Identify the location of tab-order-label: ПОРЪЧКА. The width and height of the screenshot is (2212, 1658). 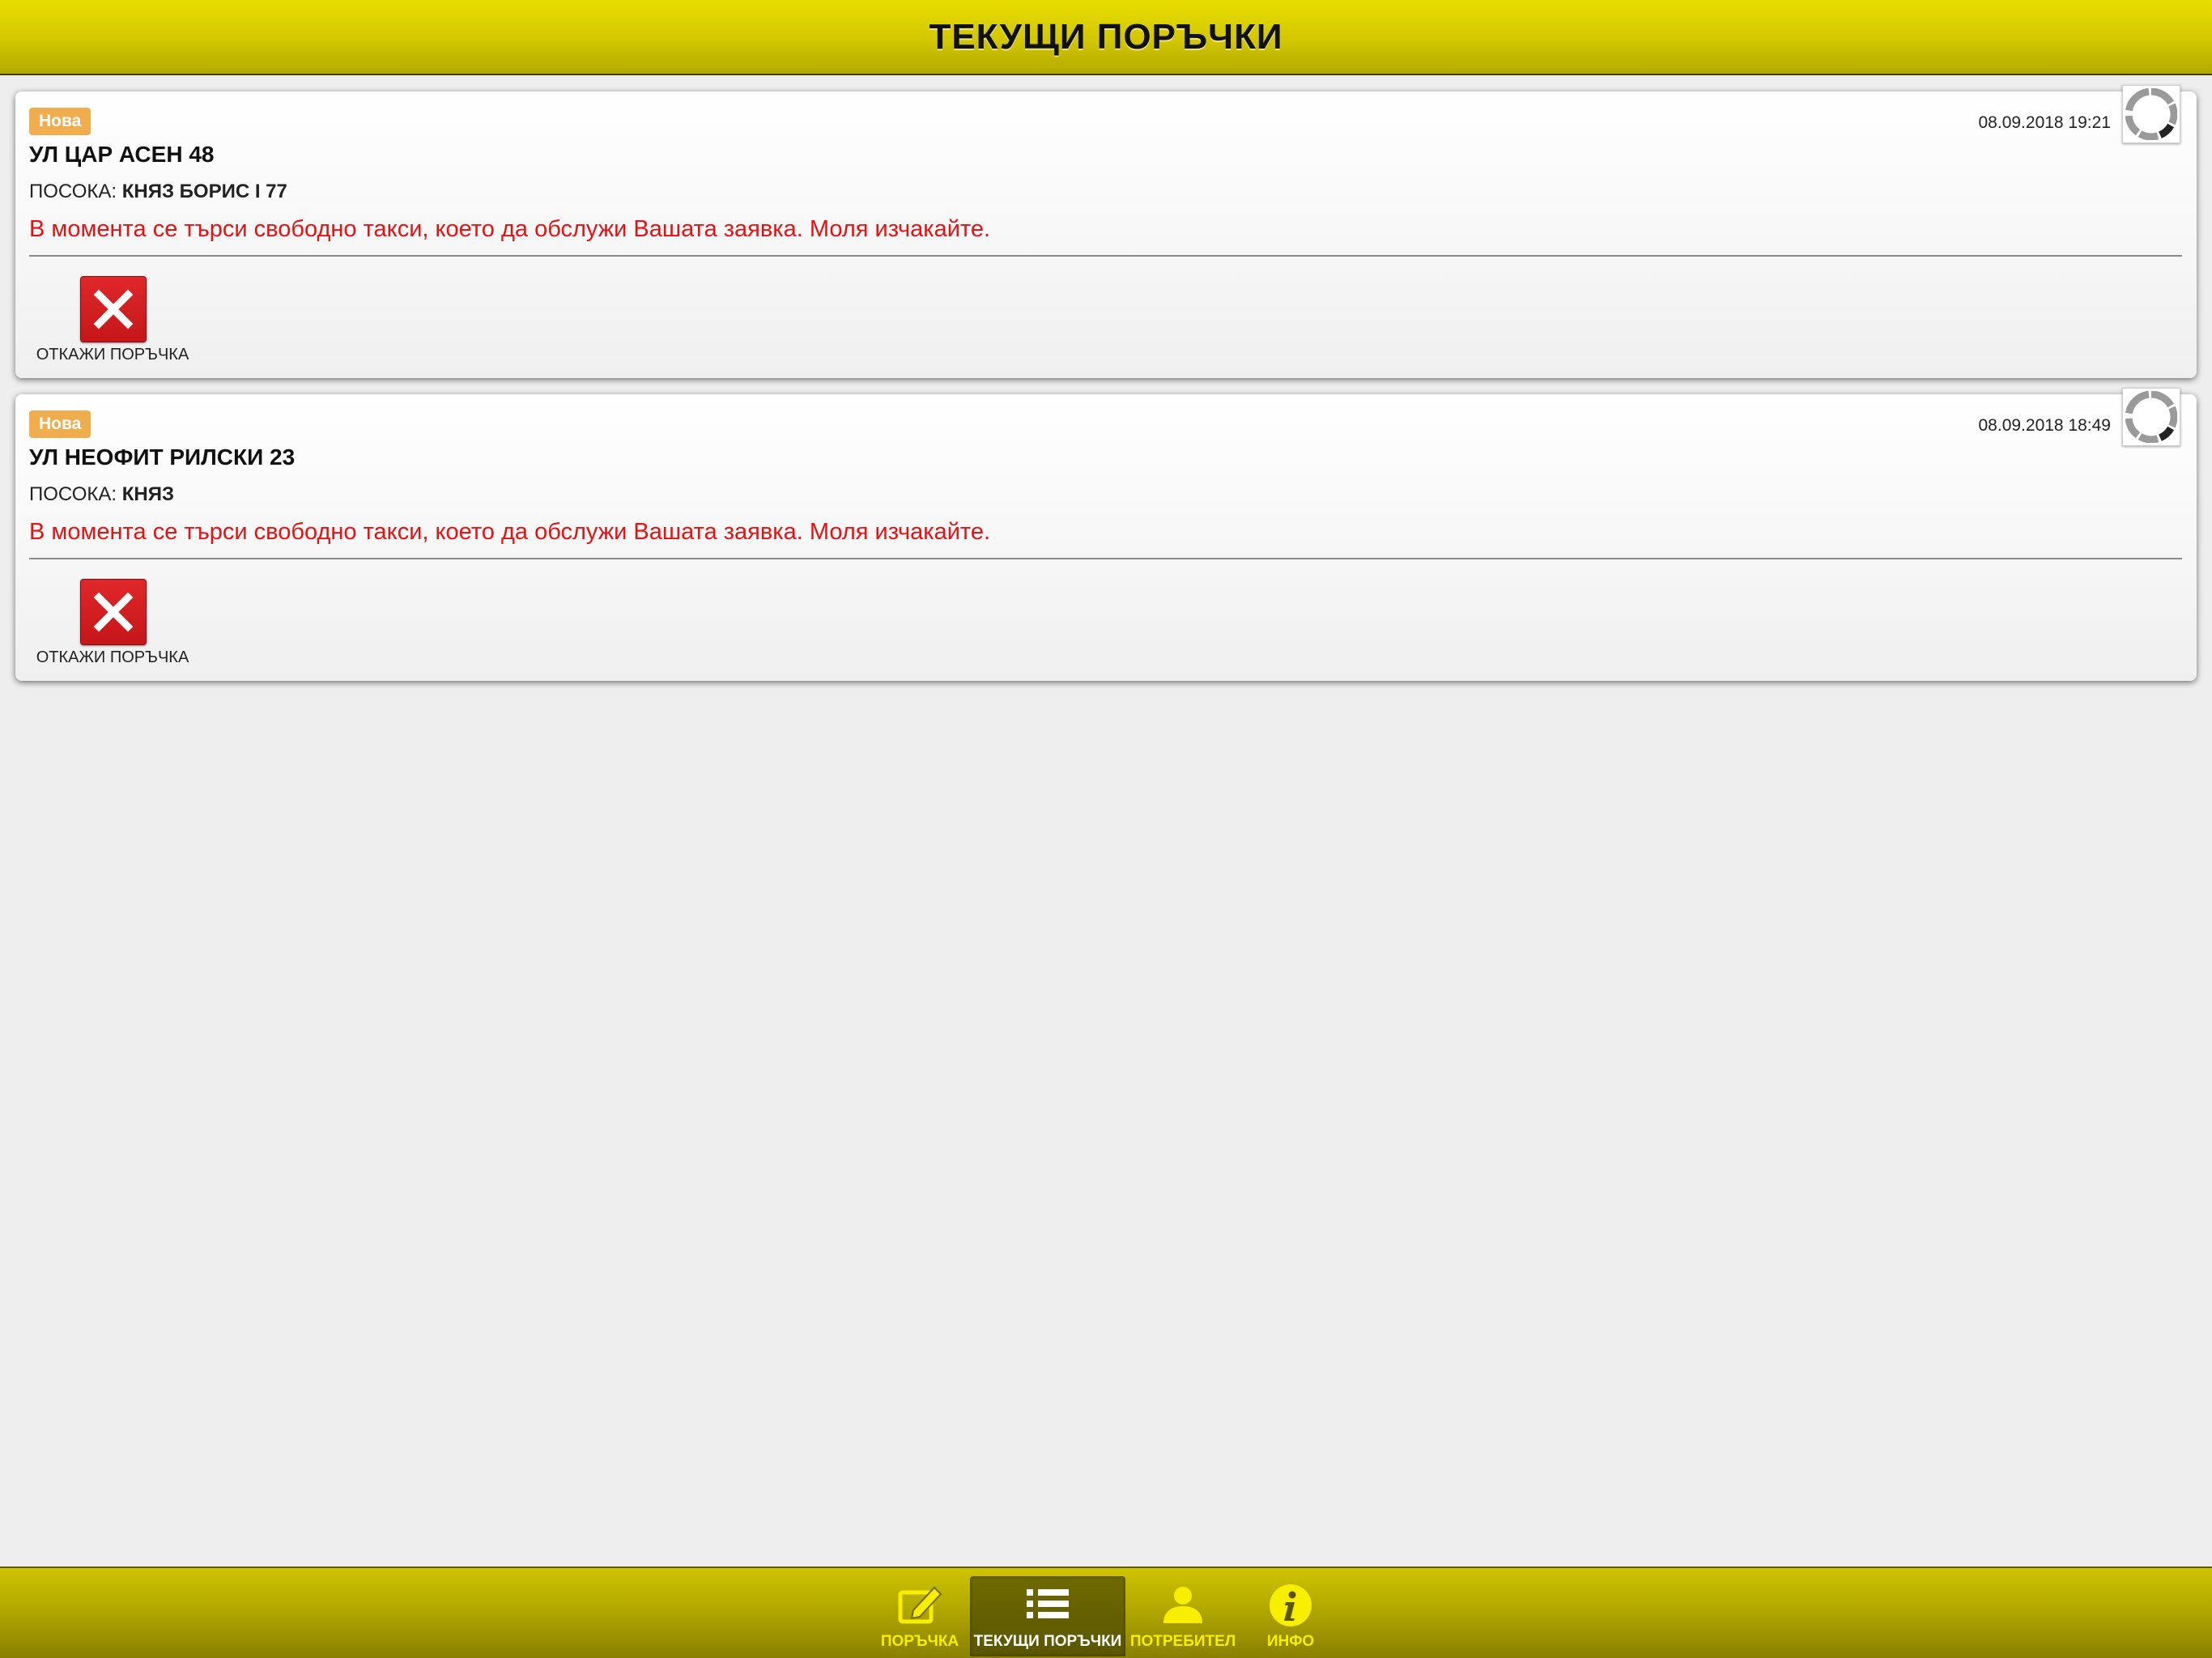
(919, 1642).